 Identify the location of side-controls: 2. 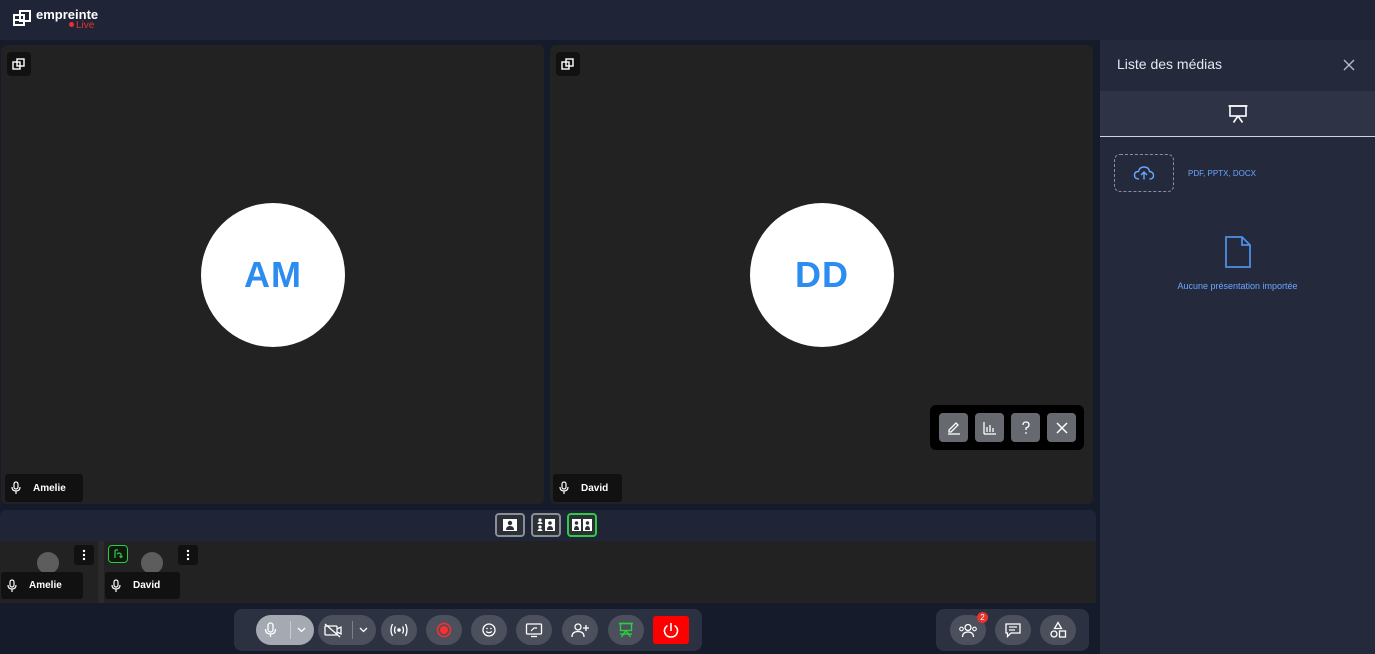
(1012, 630).